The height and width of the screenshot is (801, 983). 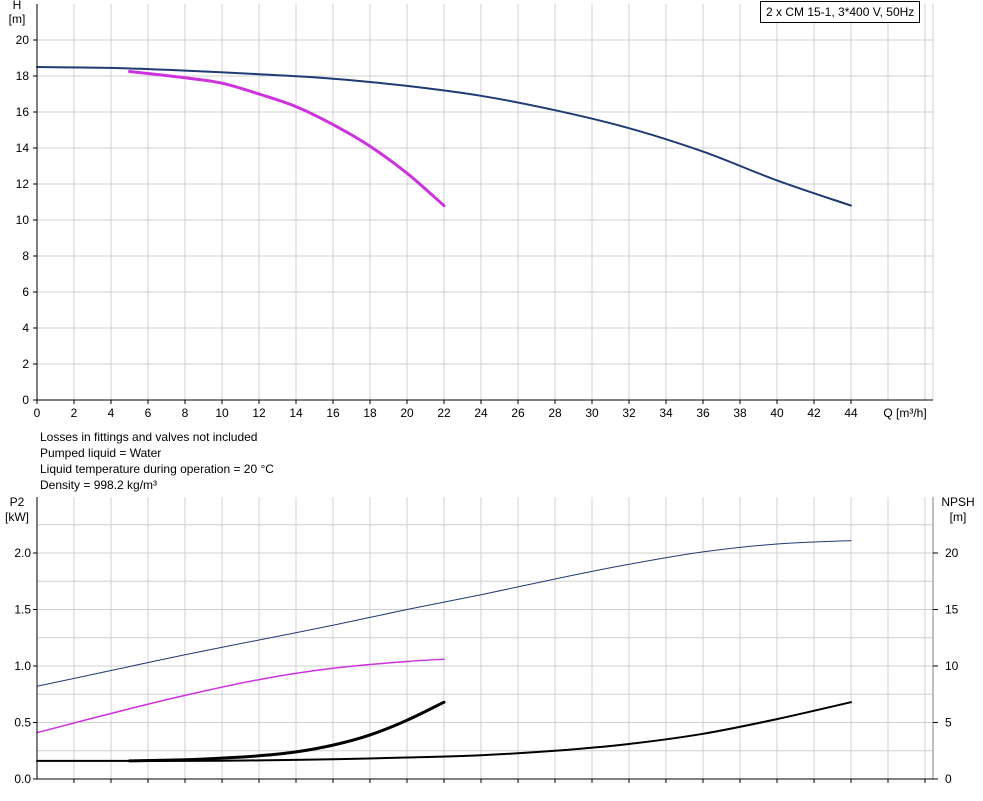 What do you see at coordinates (518, 413) in the screenshot?
I see `x-tick-label: 26` at bounding box center [518, 413].